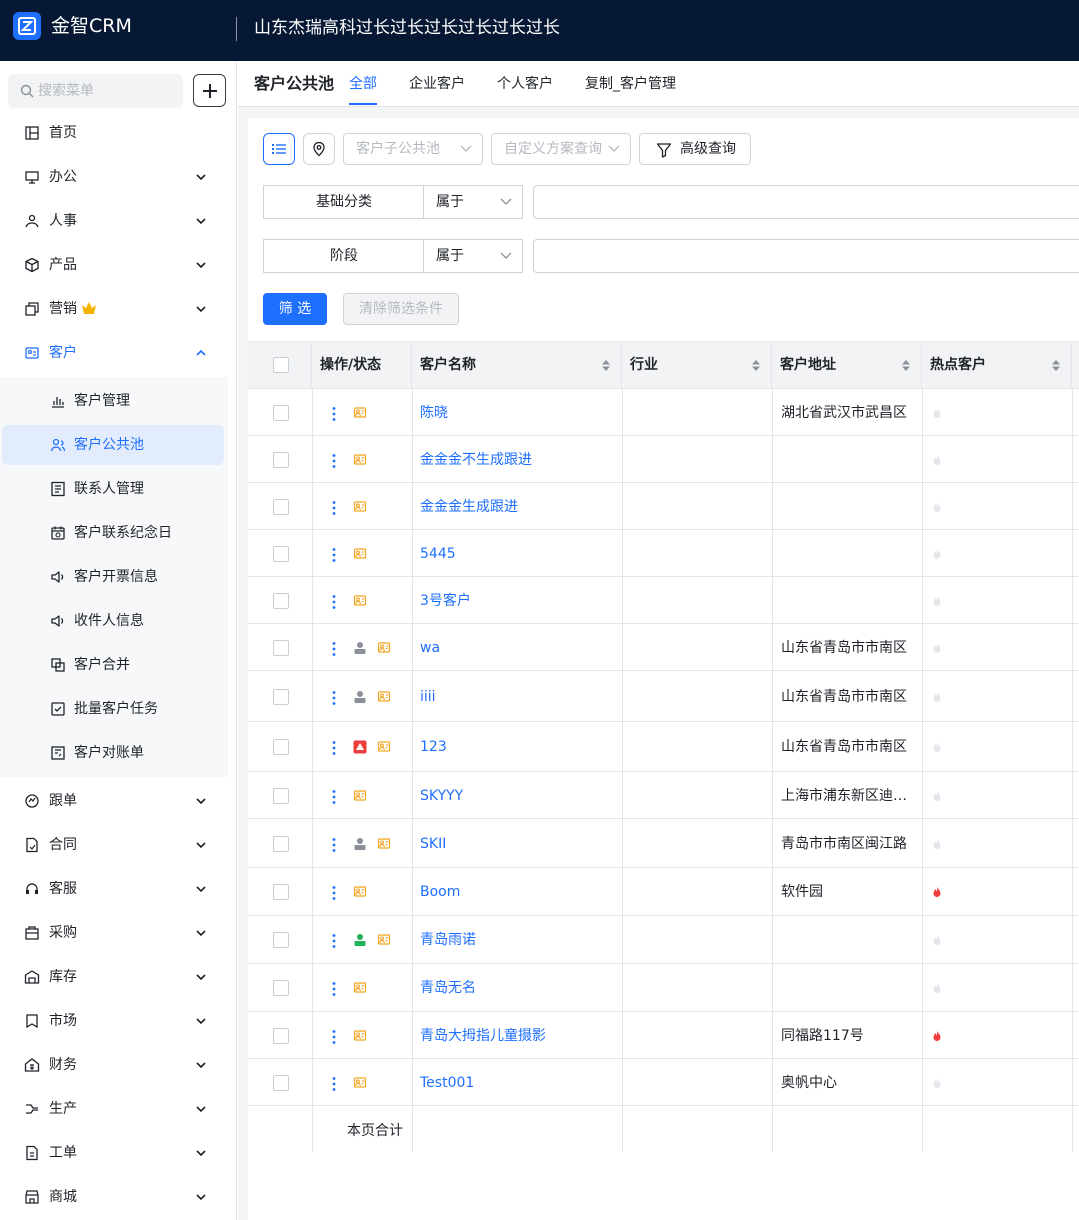 This screenshot has height=1220, width=1079. Describe the element at coordinates (515, 601) in the screenshot. I see `customer-name-link: 3号客户` at that location.